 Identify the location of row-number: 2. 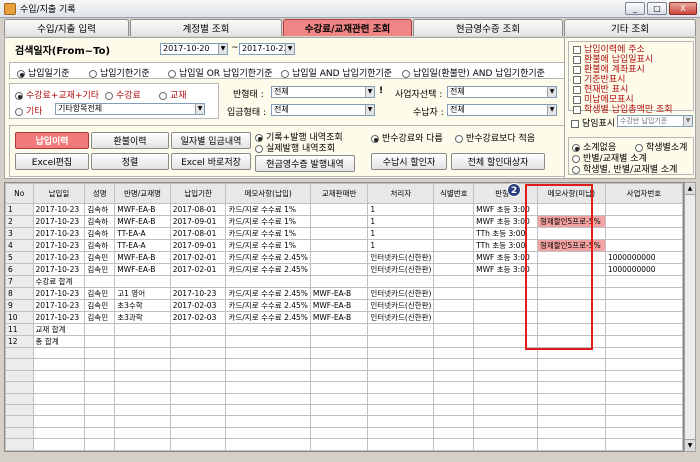
(19, 221).